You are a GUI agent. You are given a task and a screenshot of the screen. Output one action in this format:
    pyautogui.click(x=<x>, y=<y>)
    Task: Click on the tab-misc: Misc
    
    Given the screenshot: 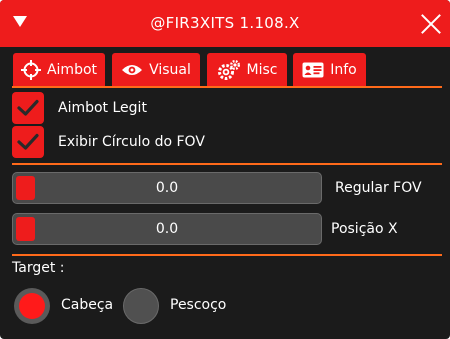 What is the action you would take?
    pyautogui.click(x=247, y=69)
    